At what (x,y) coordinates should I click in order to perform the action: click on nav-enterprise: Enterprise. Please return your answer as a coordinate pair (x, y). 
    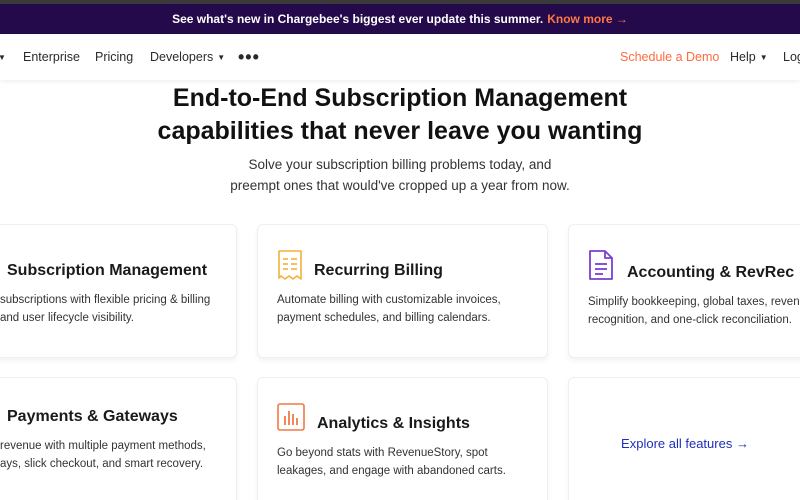
    Looking at the image, I should click on (51, 57).